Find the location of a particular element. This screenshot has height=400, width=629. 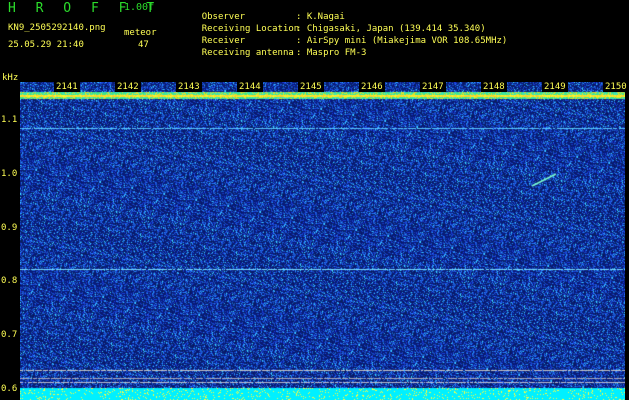

app-version: 1.00f is located at coordinates (139, 7).